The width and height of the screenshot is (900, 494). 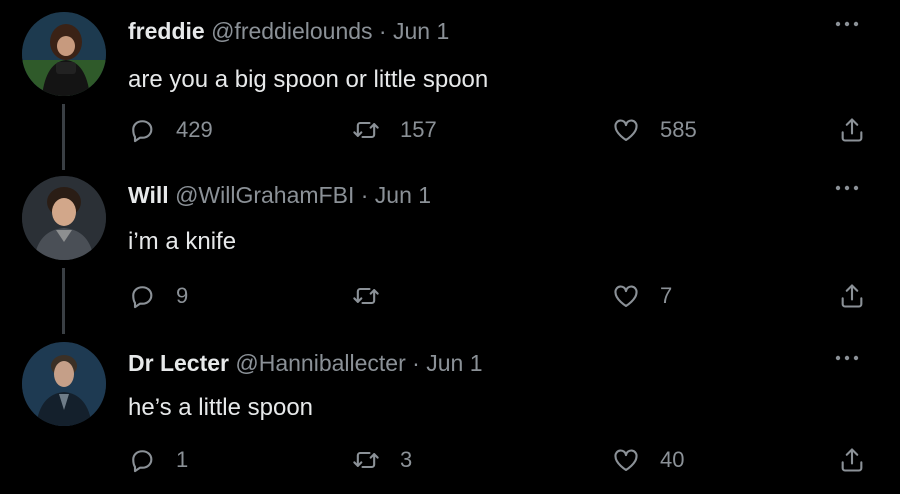 What do you see at coordinates (418, 129) in the screenshot?
I see `retweet-count: 157` at bounding box center [418, 129].